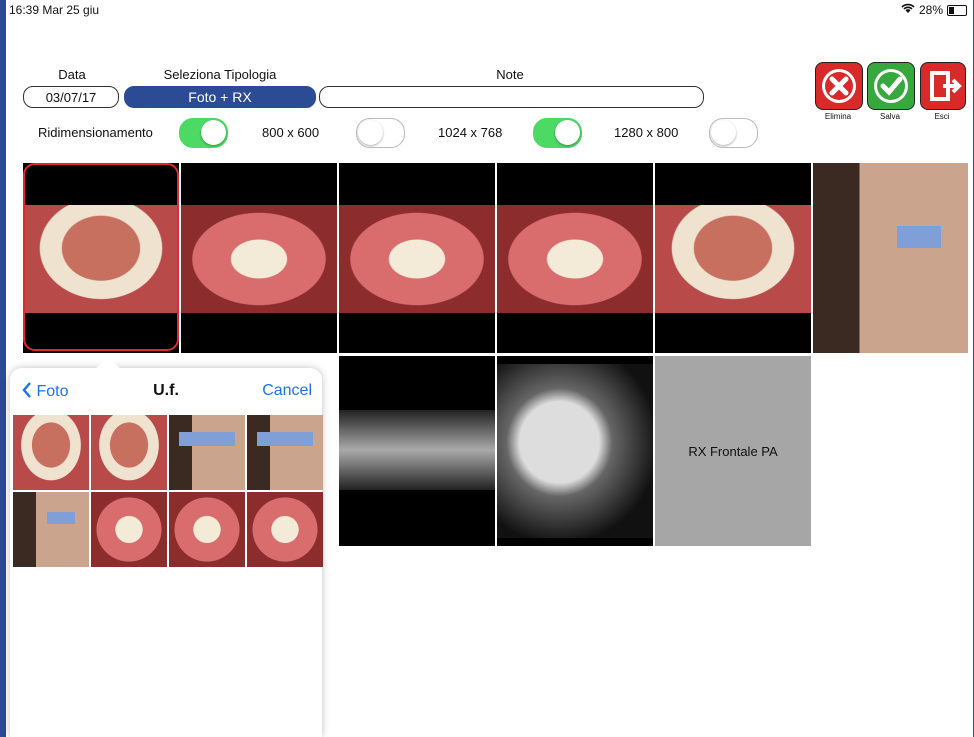  I want to click on rx-frontal-label: RX Frontale PA, so click(733, 451).